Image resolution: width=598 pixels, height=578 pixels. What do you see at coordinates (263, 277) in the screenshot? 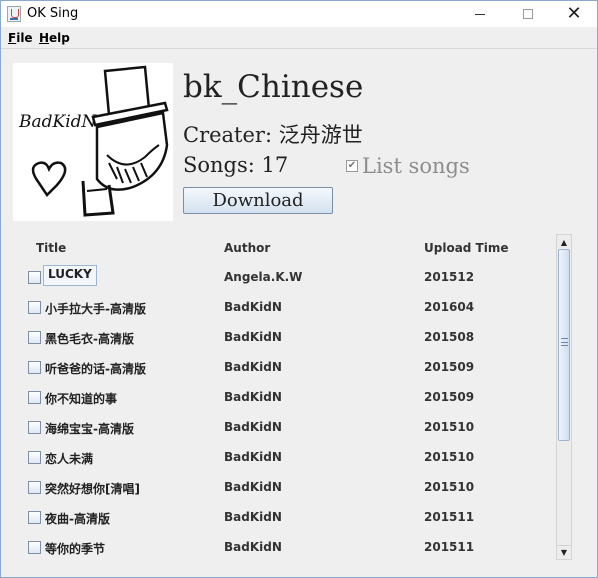
I see `song-author: Angela.K.W` at bounding box center [263, 277].